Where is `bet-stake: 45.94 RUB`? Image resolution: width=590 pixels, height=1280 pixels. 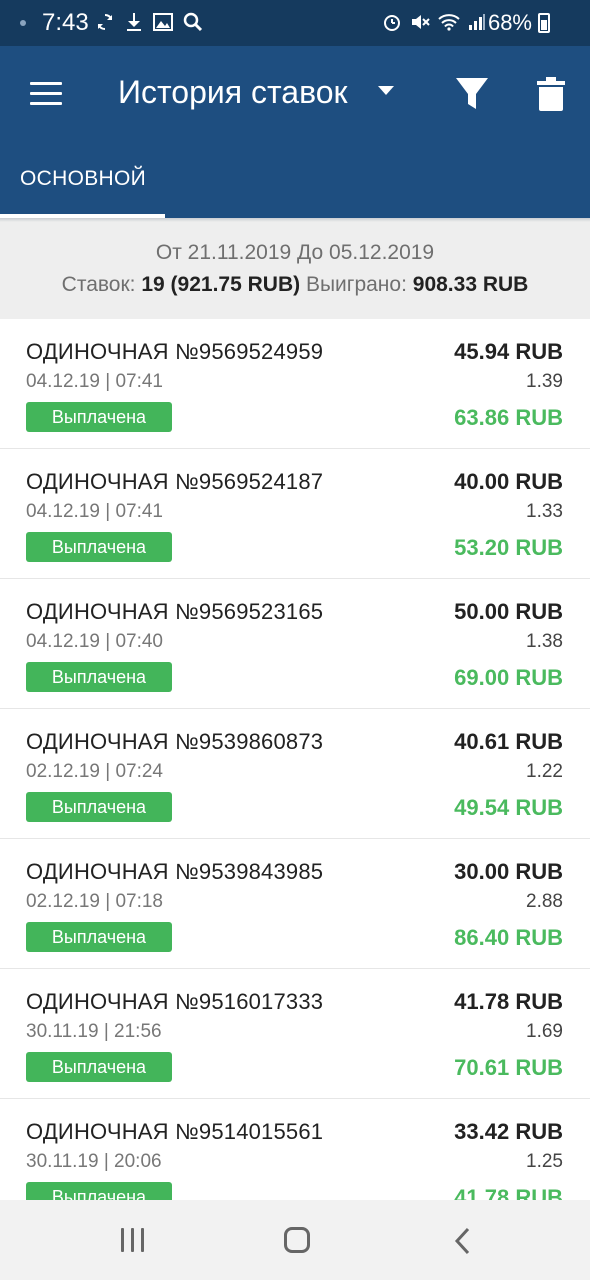 bet-stake: 45.94 RUB is located at coordinates (508, 351).